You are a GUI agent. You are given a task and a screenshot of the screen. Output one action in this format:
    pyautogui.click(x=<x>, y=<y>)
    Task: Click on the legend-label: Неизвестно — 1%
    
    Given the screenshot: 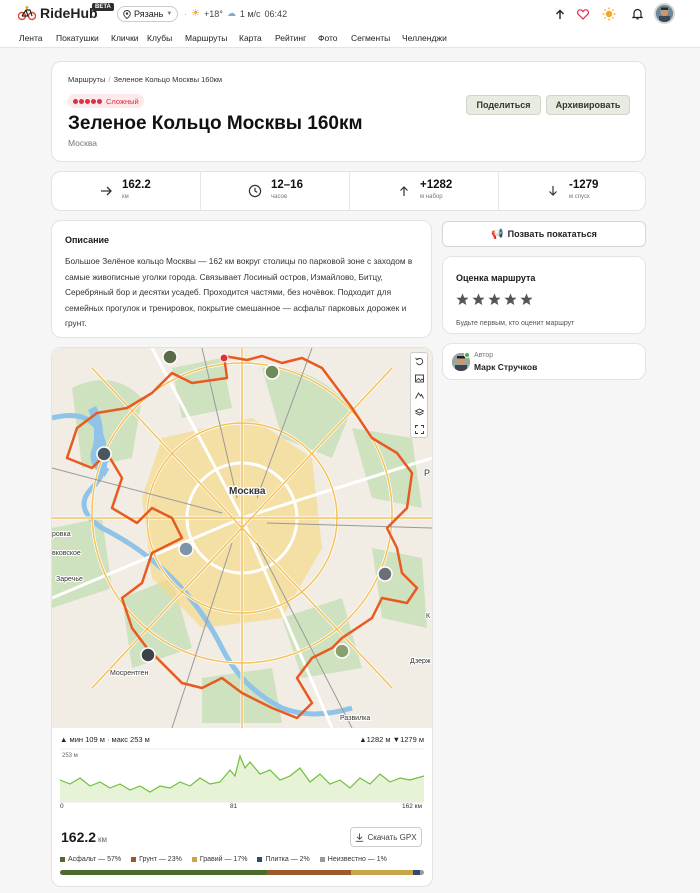 What is the action you would take?
    pyautogui.click(x=357, y=859)
    